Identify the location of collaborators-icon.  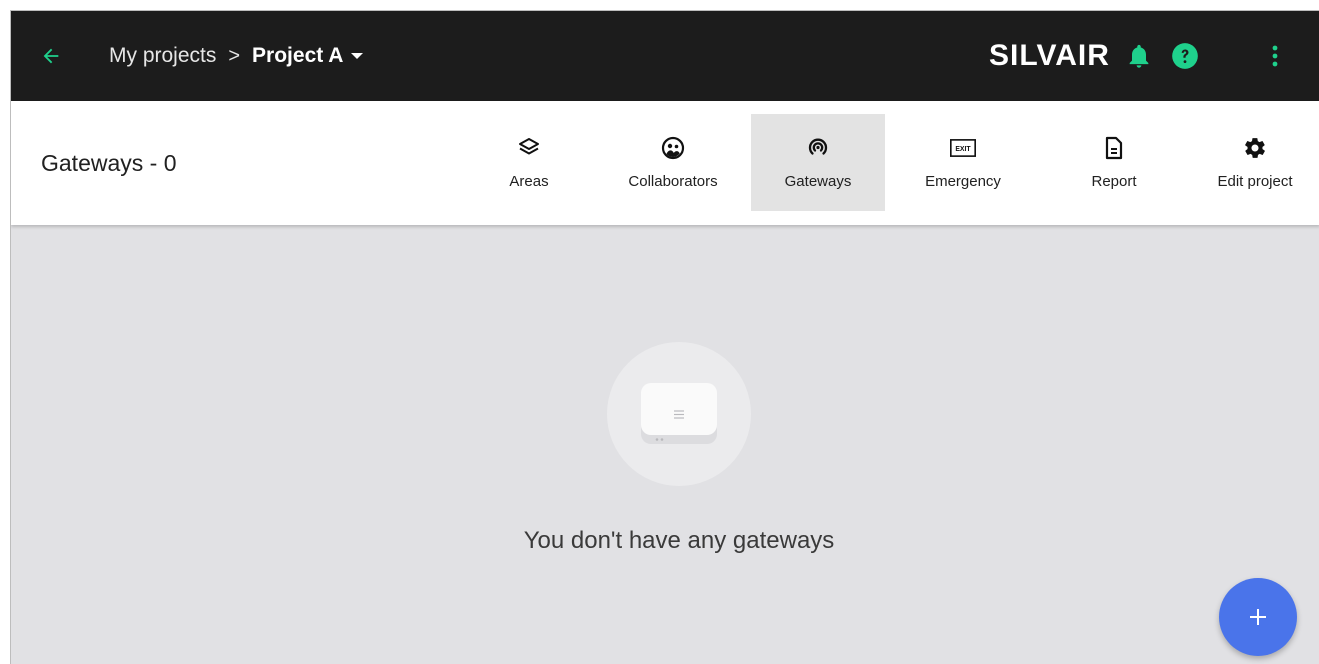
(673, 148).